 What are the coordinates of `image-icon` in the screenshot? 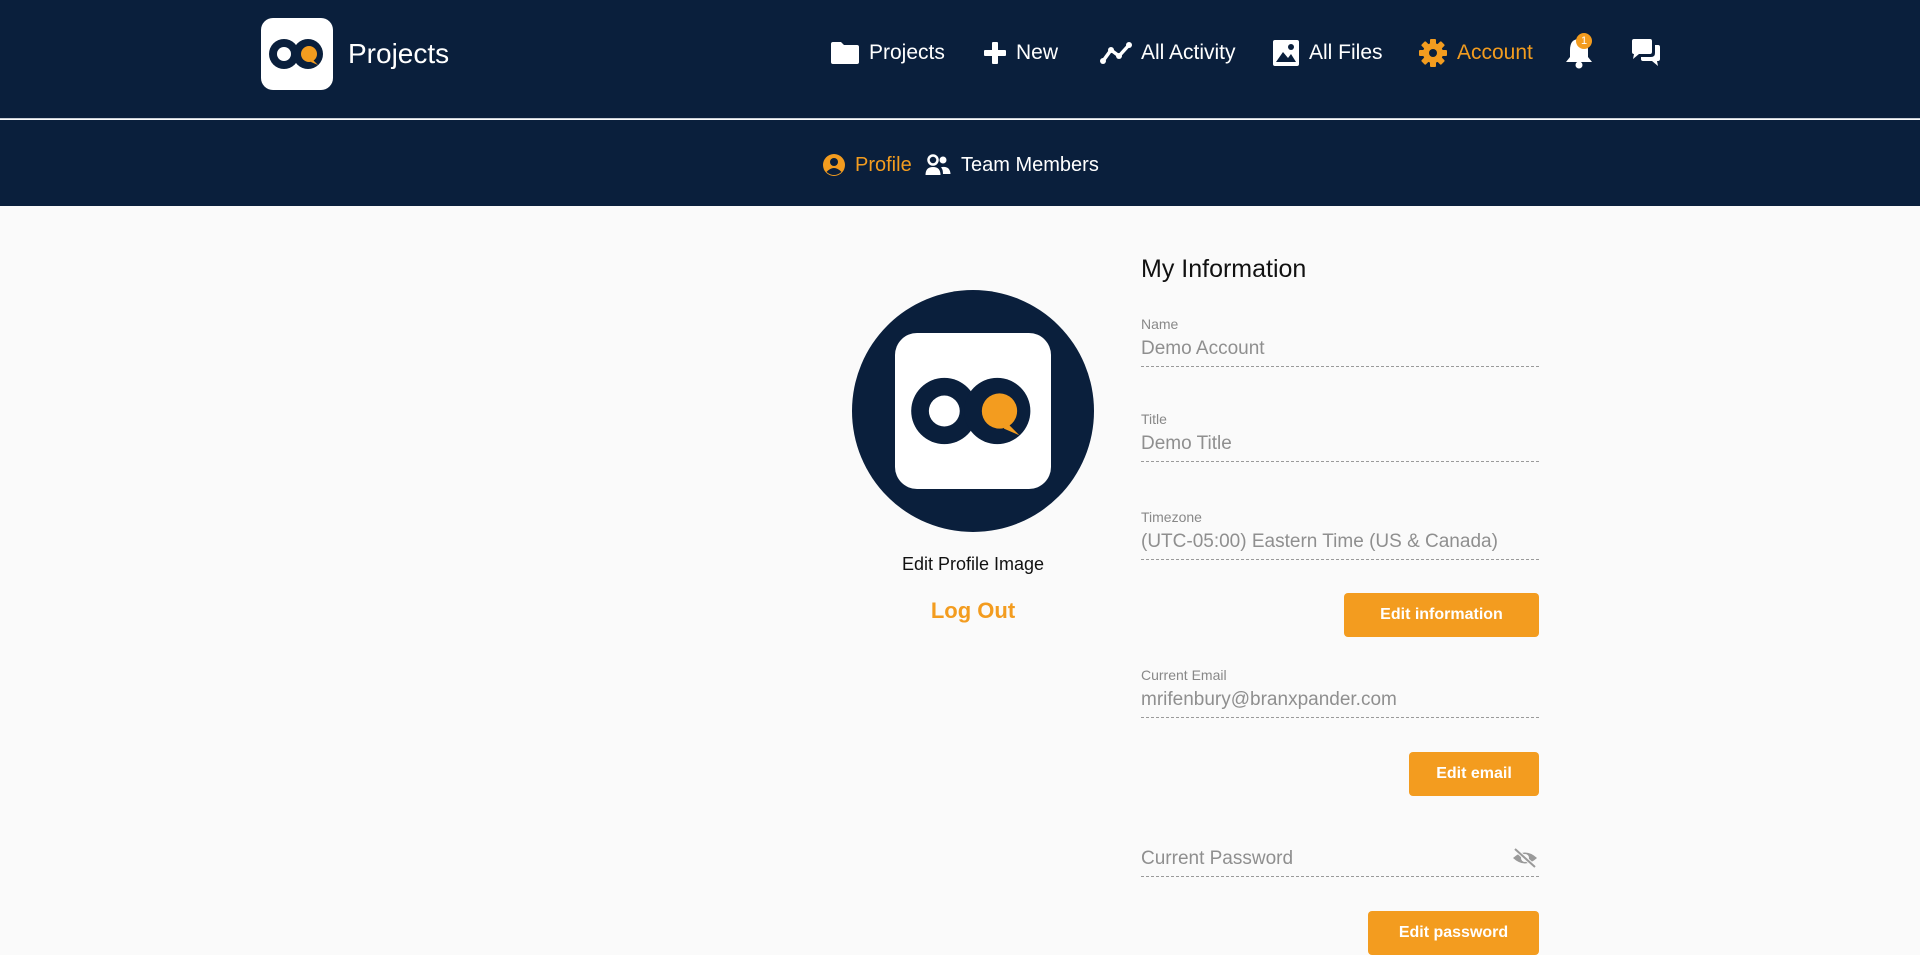 It's located at (1286, 53).